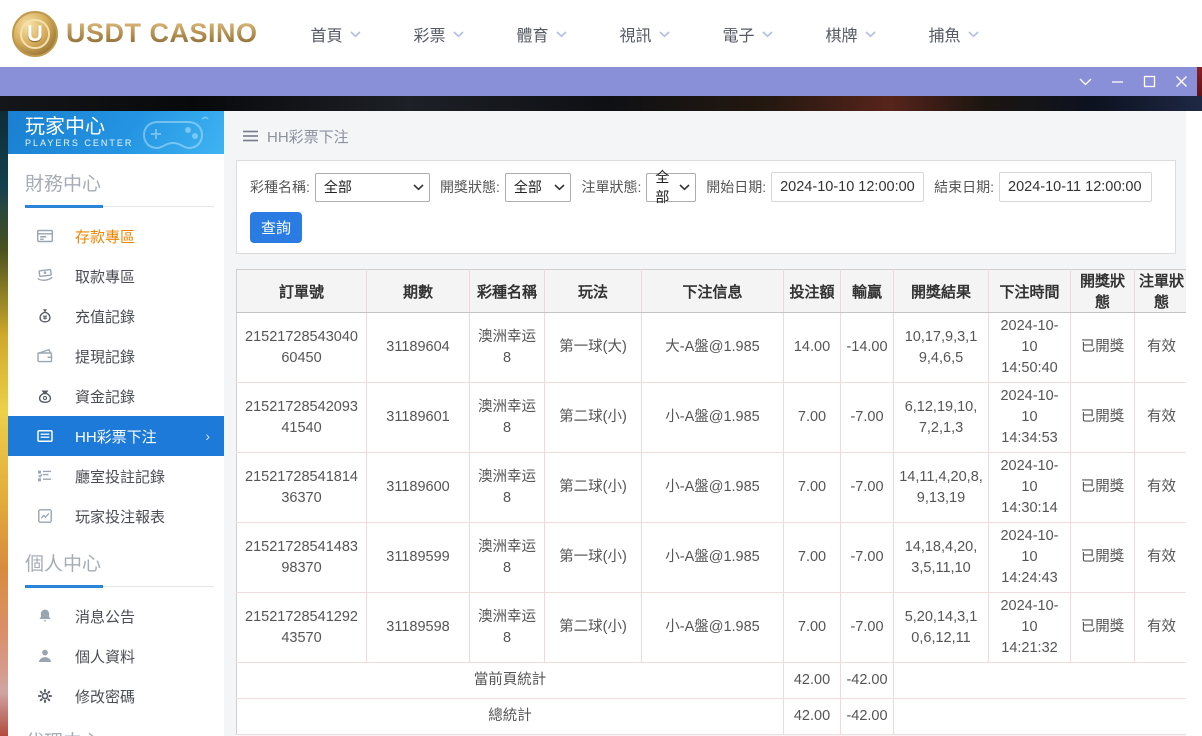 The height and width of the screenshot is (736, 1202). I want to click on table-cell: -14.00, so click(867, 348).